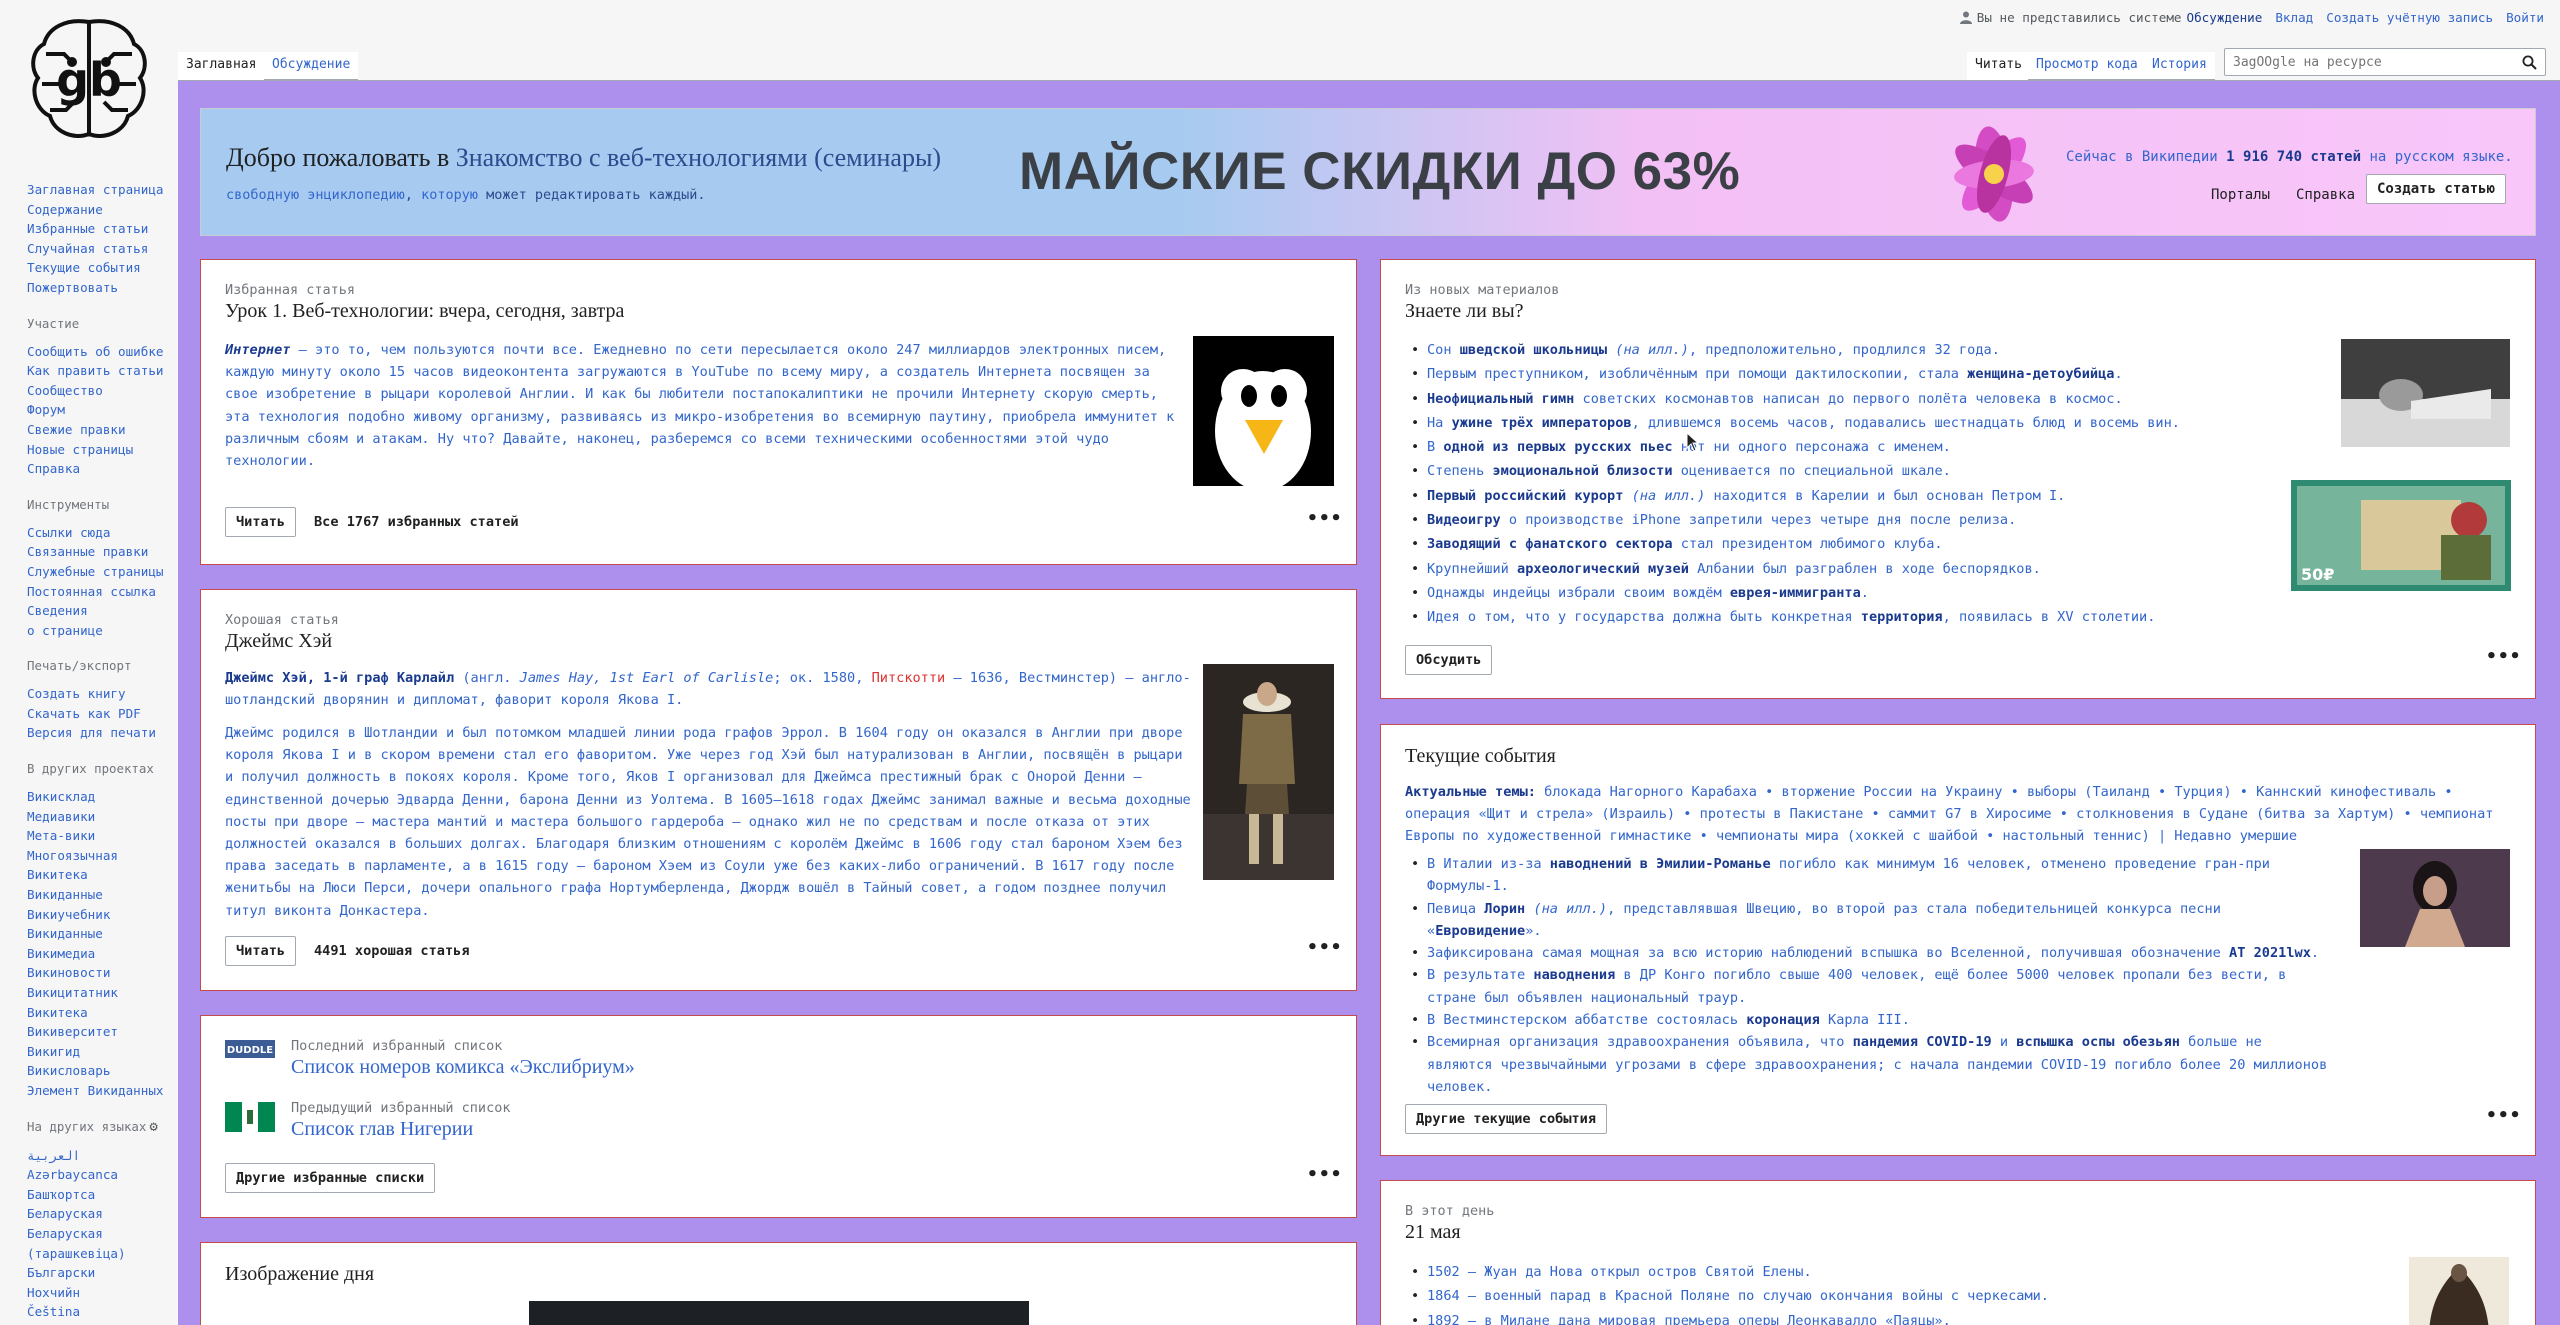  What do you see at coordinates (2365, 62) in the screenshot?
I see `search-input` at bounding box center [2365, 62].